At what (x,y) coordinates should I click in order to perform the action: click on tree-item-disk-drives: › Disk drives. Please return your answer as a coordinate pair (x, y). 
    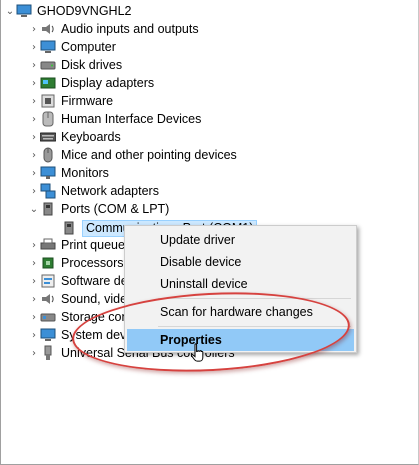
    Looking at the image, I should click on (75, 65).